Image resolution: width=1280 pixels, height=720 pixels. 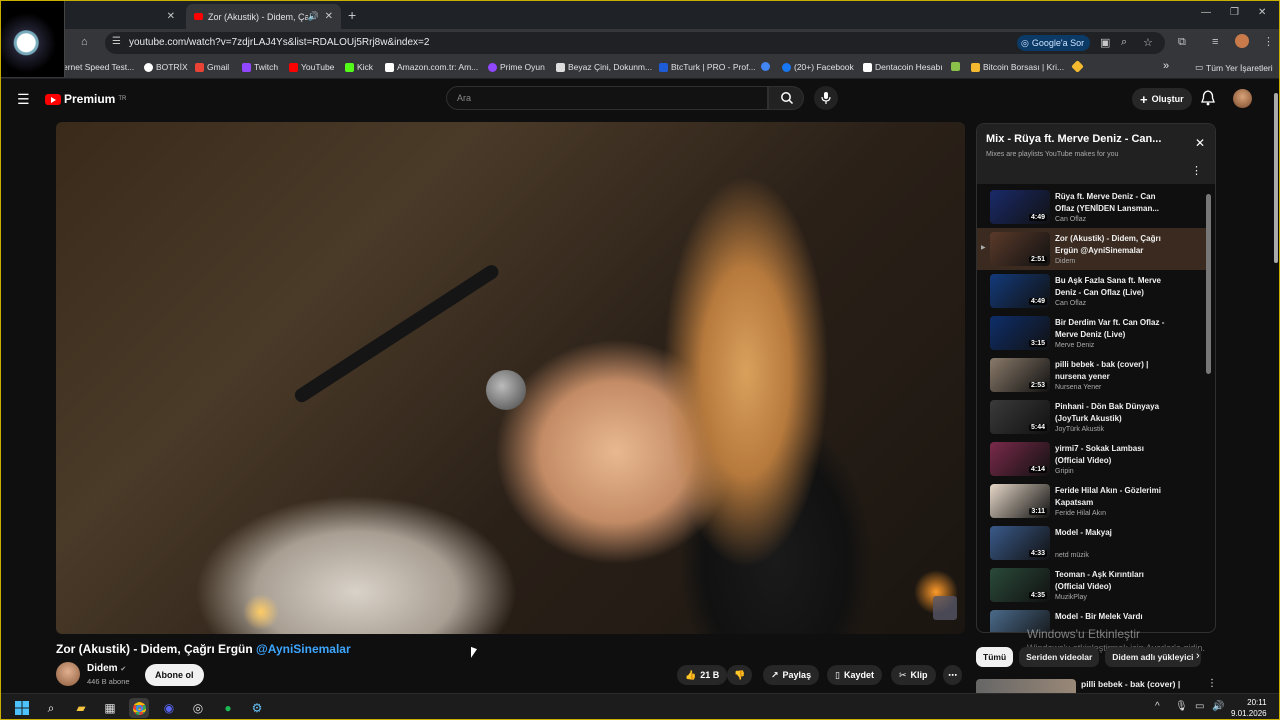 I want to click on bookmark-item: Dentacoin Hesabı, so click(x=903, y=67).